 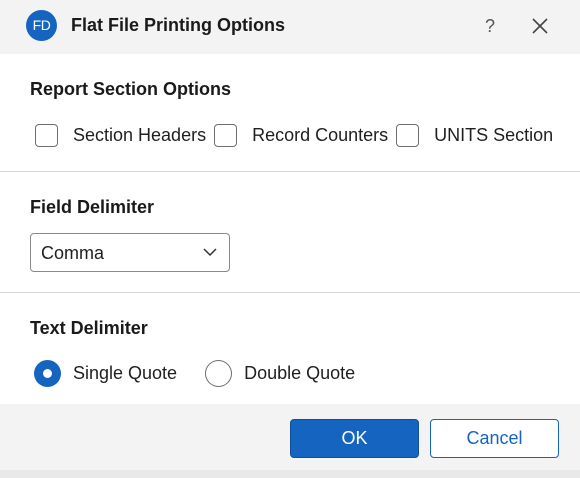 What do you see at coordinates (299, 373) in the screenshot?
I see `double-quote-label: Double Quote` at bounding box center [299, 373].